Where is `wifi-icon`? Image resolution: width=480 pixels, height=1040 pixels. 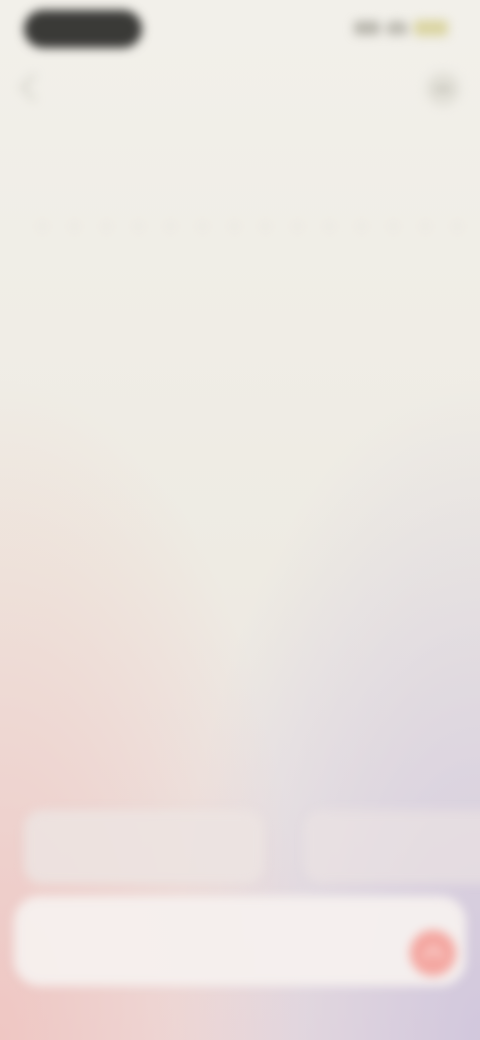
wifi-icon is located at coordinates (397, 28).